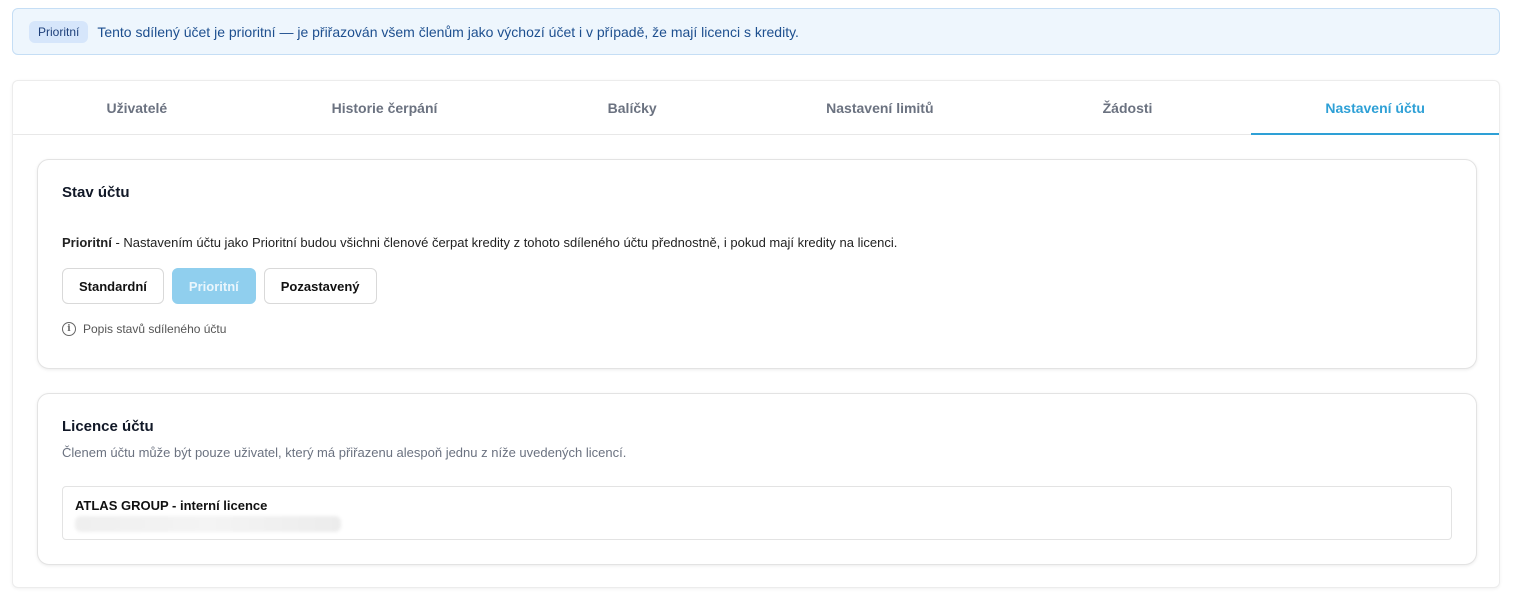  I want to click on state-button-group: Standardní Prioritní Pozastavený, so click(219, 286).